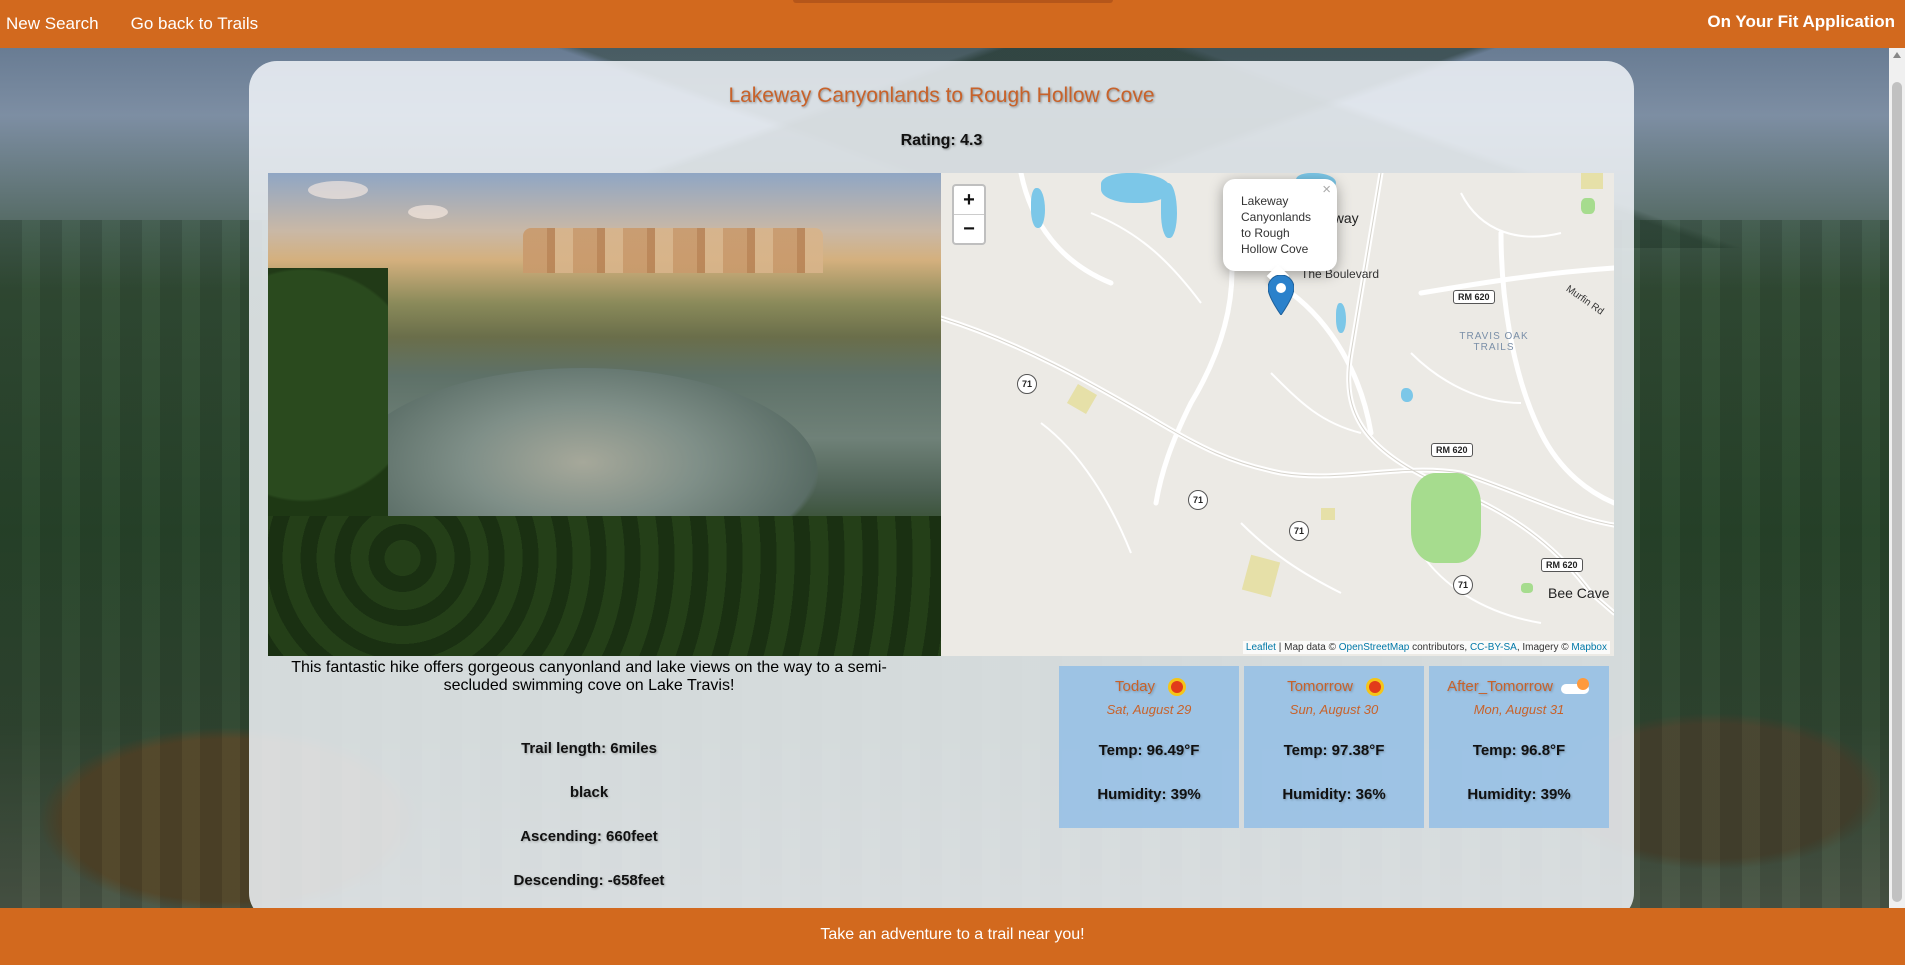  Describe the element at coordinates (969, 229) in the screenshot. I see `zoom-out-button: −` at that location.